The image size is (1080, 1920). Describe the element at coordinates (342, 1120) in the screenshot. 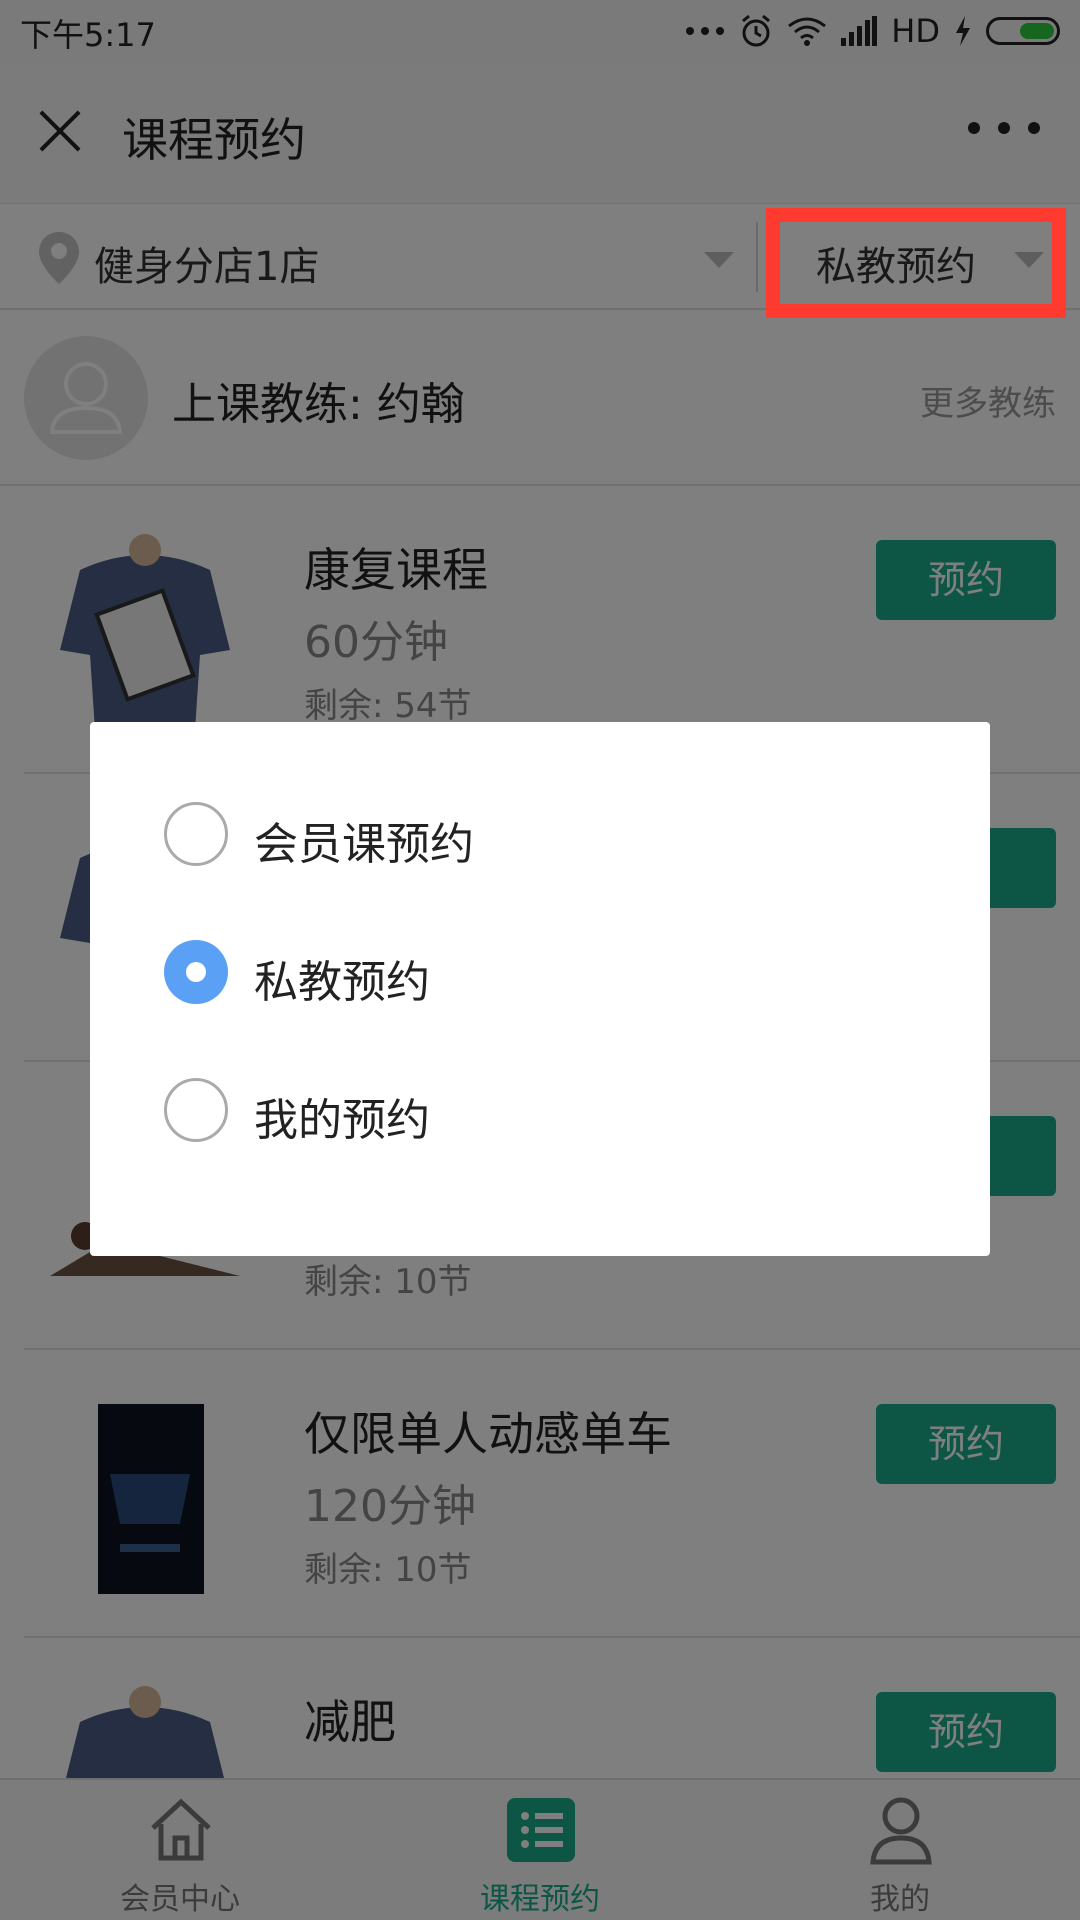

I see `option-label: 我的预约` at that location.